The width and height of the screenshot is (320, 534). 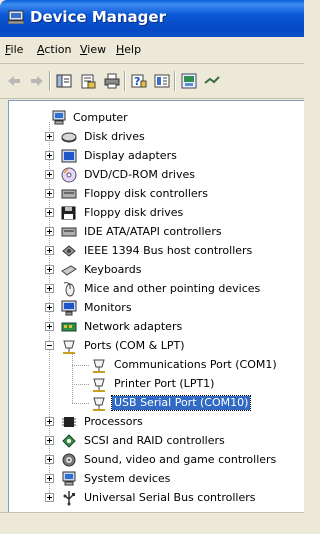 I want to click on tree-item-device: USB Serial Port (COM10), so click(x=156, y=403).